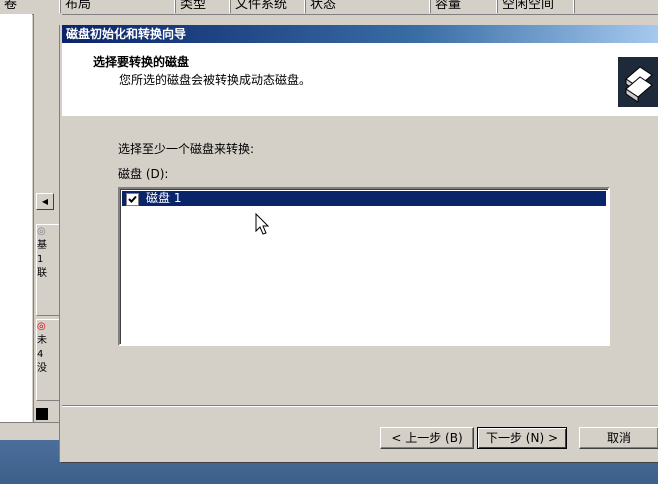 This screenshot has width=658, height=484. What do you see at coordinates (48, 360) in the screenshot?
I see `disk-panel: ◎ 未 4 没` at bounding box center [48, 360].